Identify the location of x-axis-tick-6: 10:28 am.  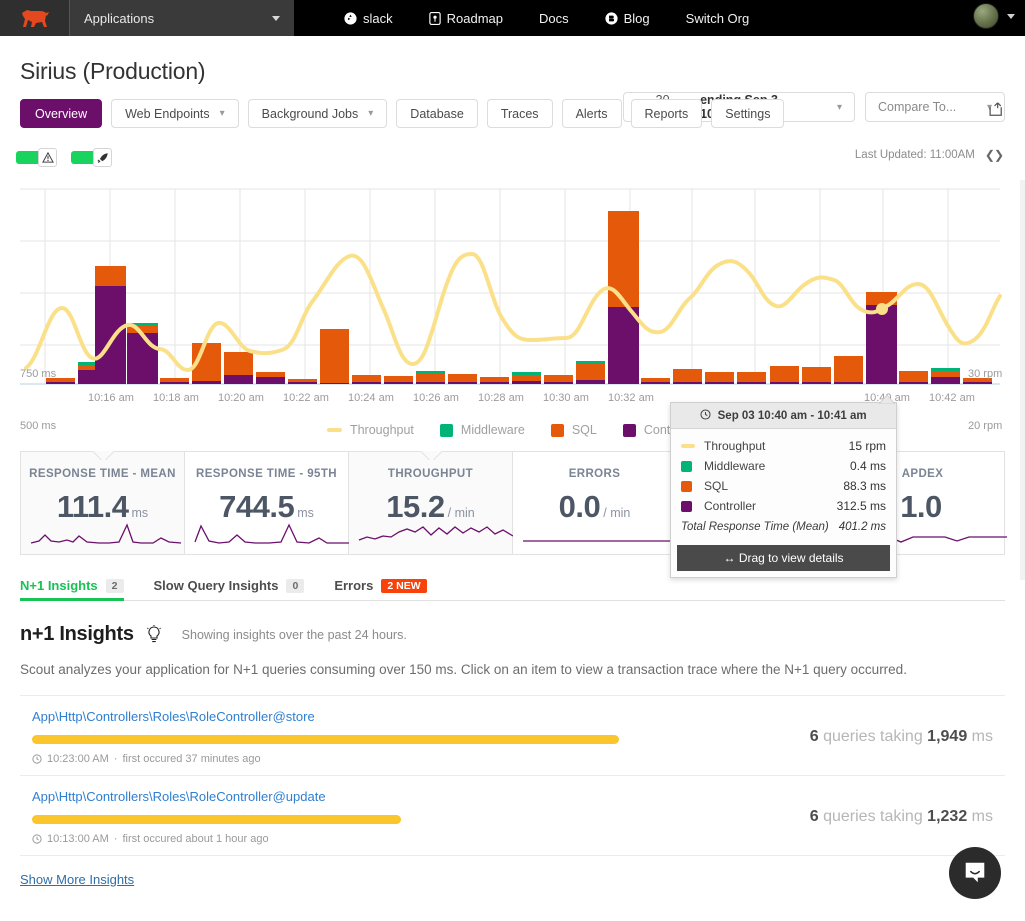
(501, 398).